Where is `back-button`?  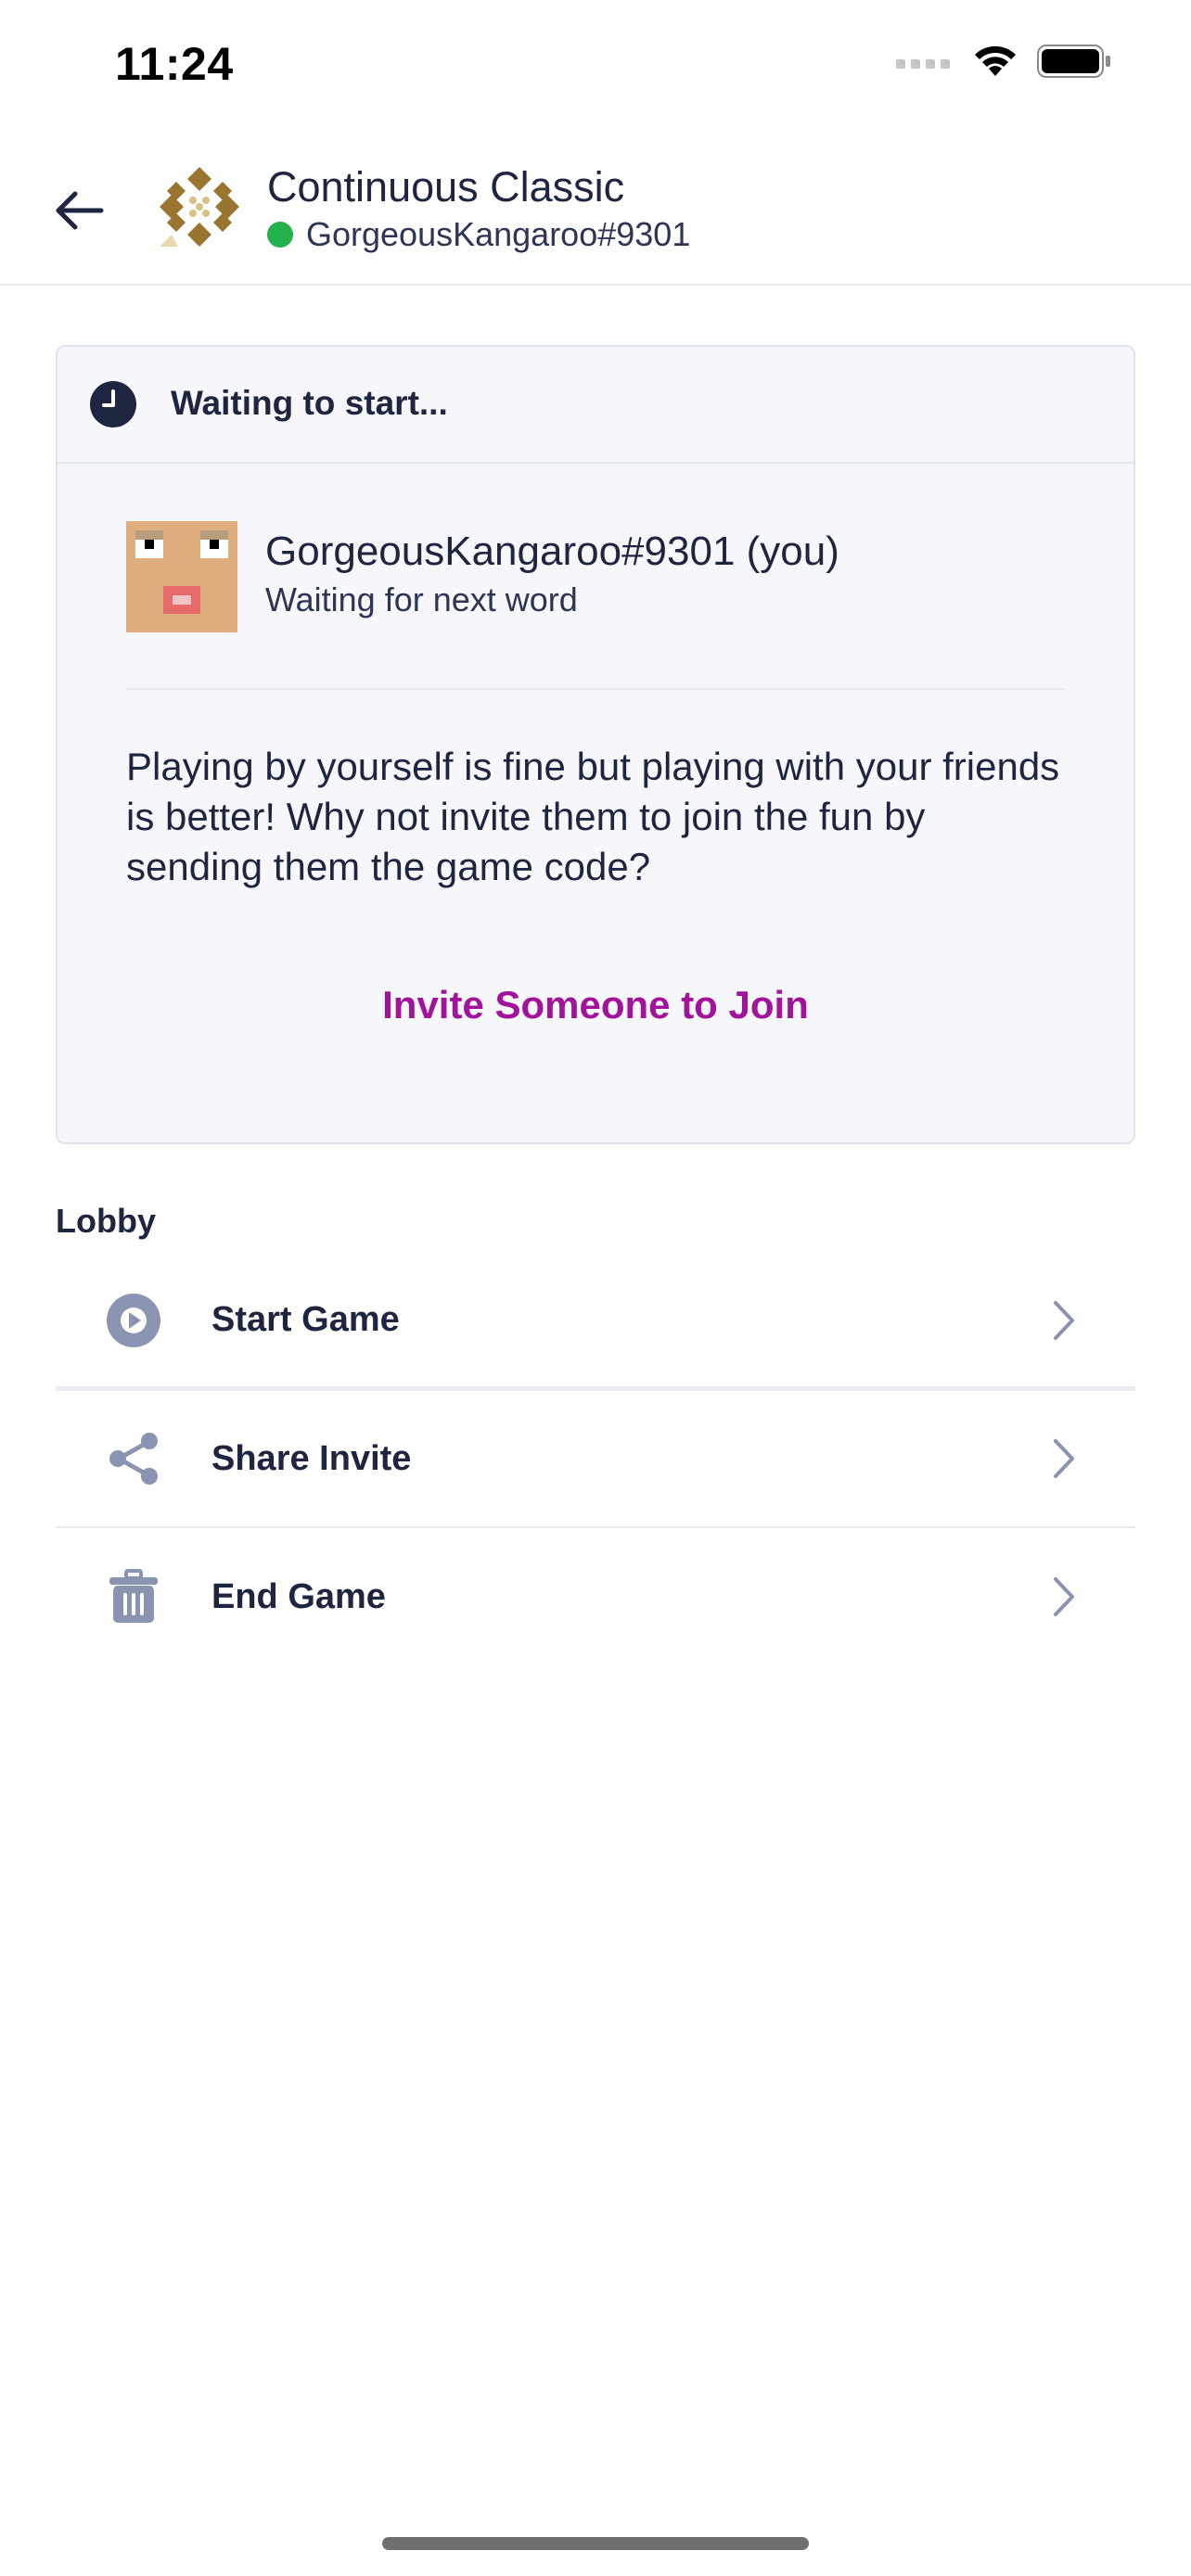 back-button is located at coordinates (79, 211).